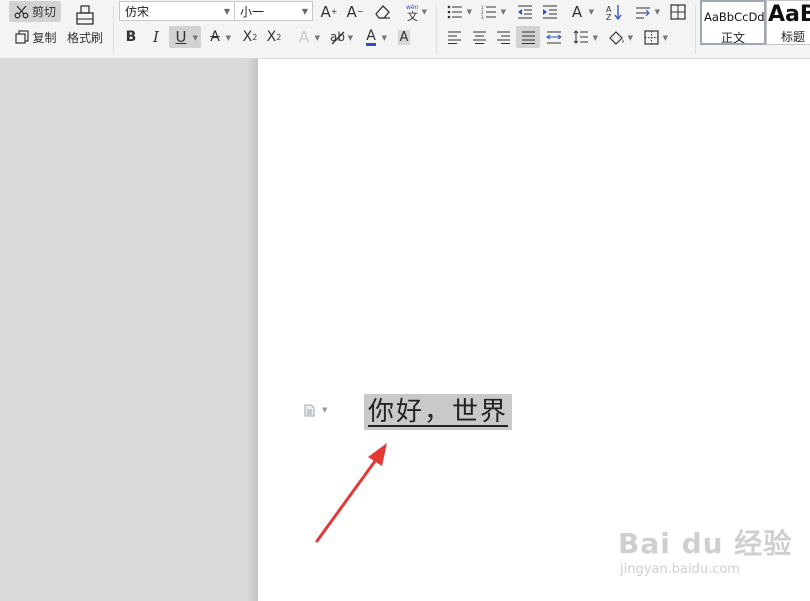  I want to click on cut-button: 剪切, so click(35, 11).